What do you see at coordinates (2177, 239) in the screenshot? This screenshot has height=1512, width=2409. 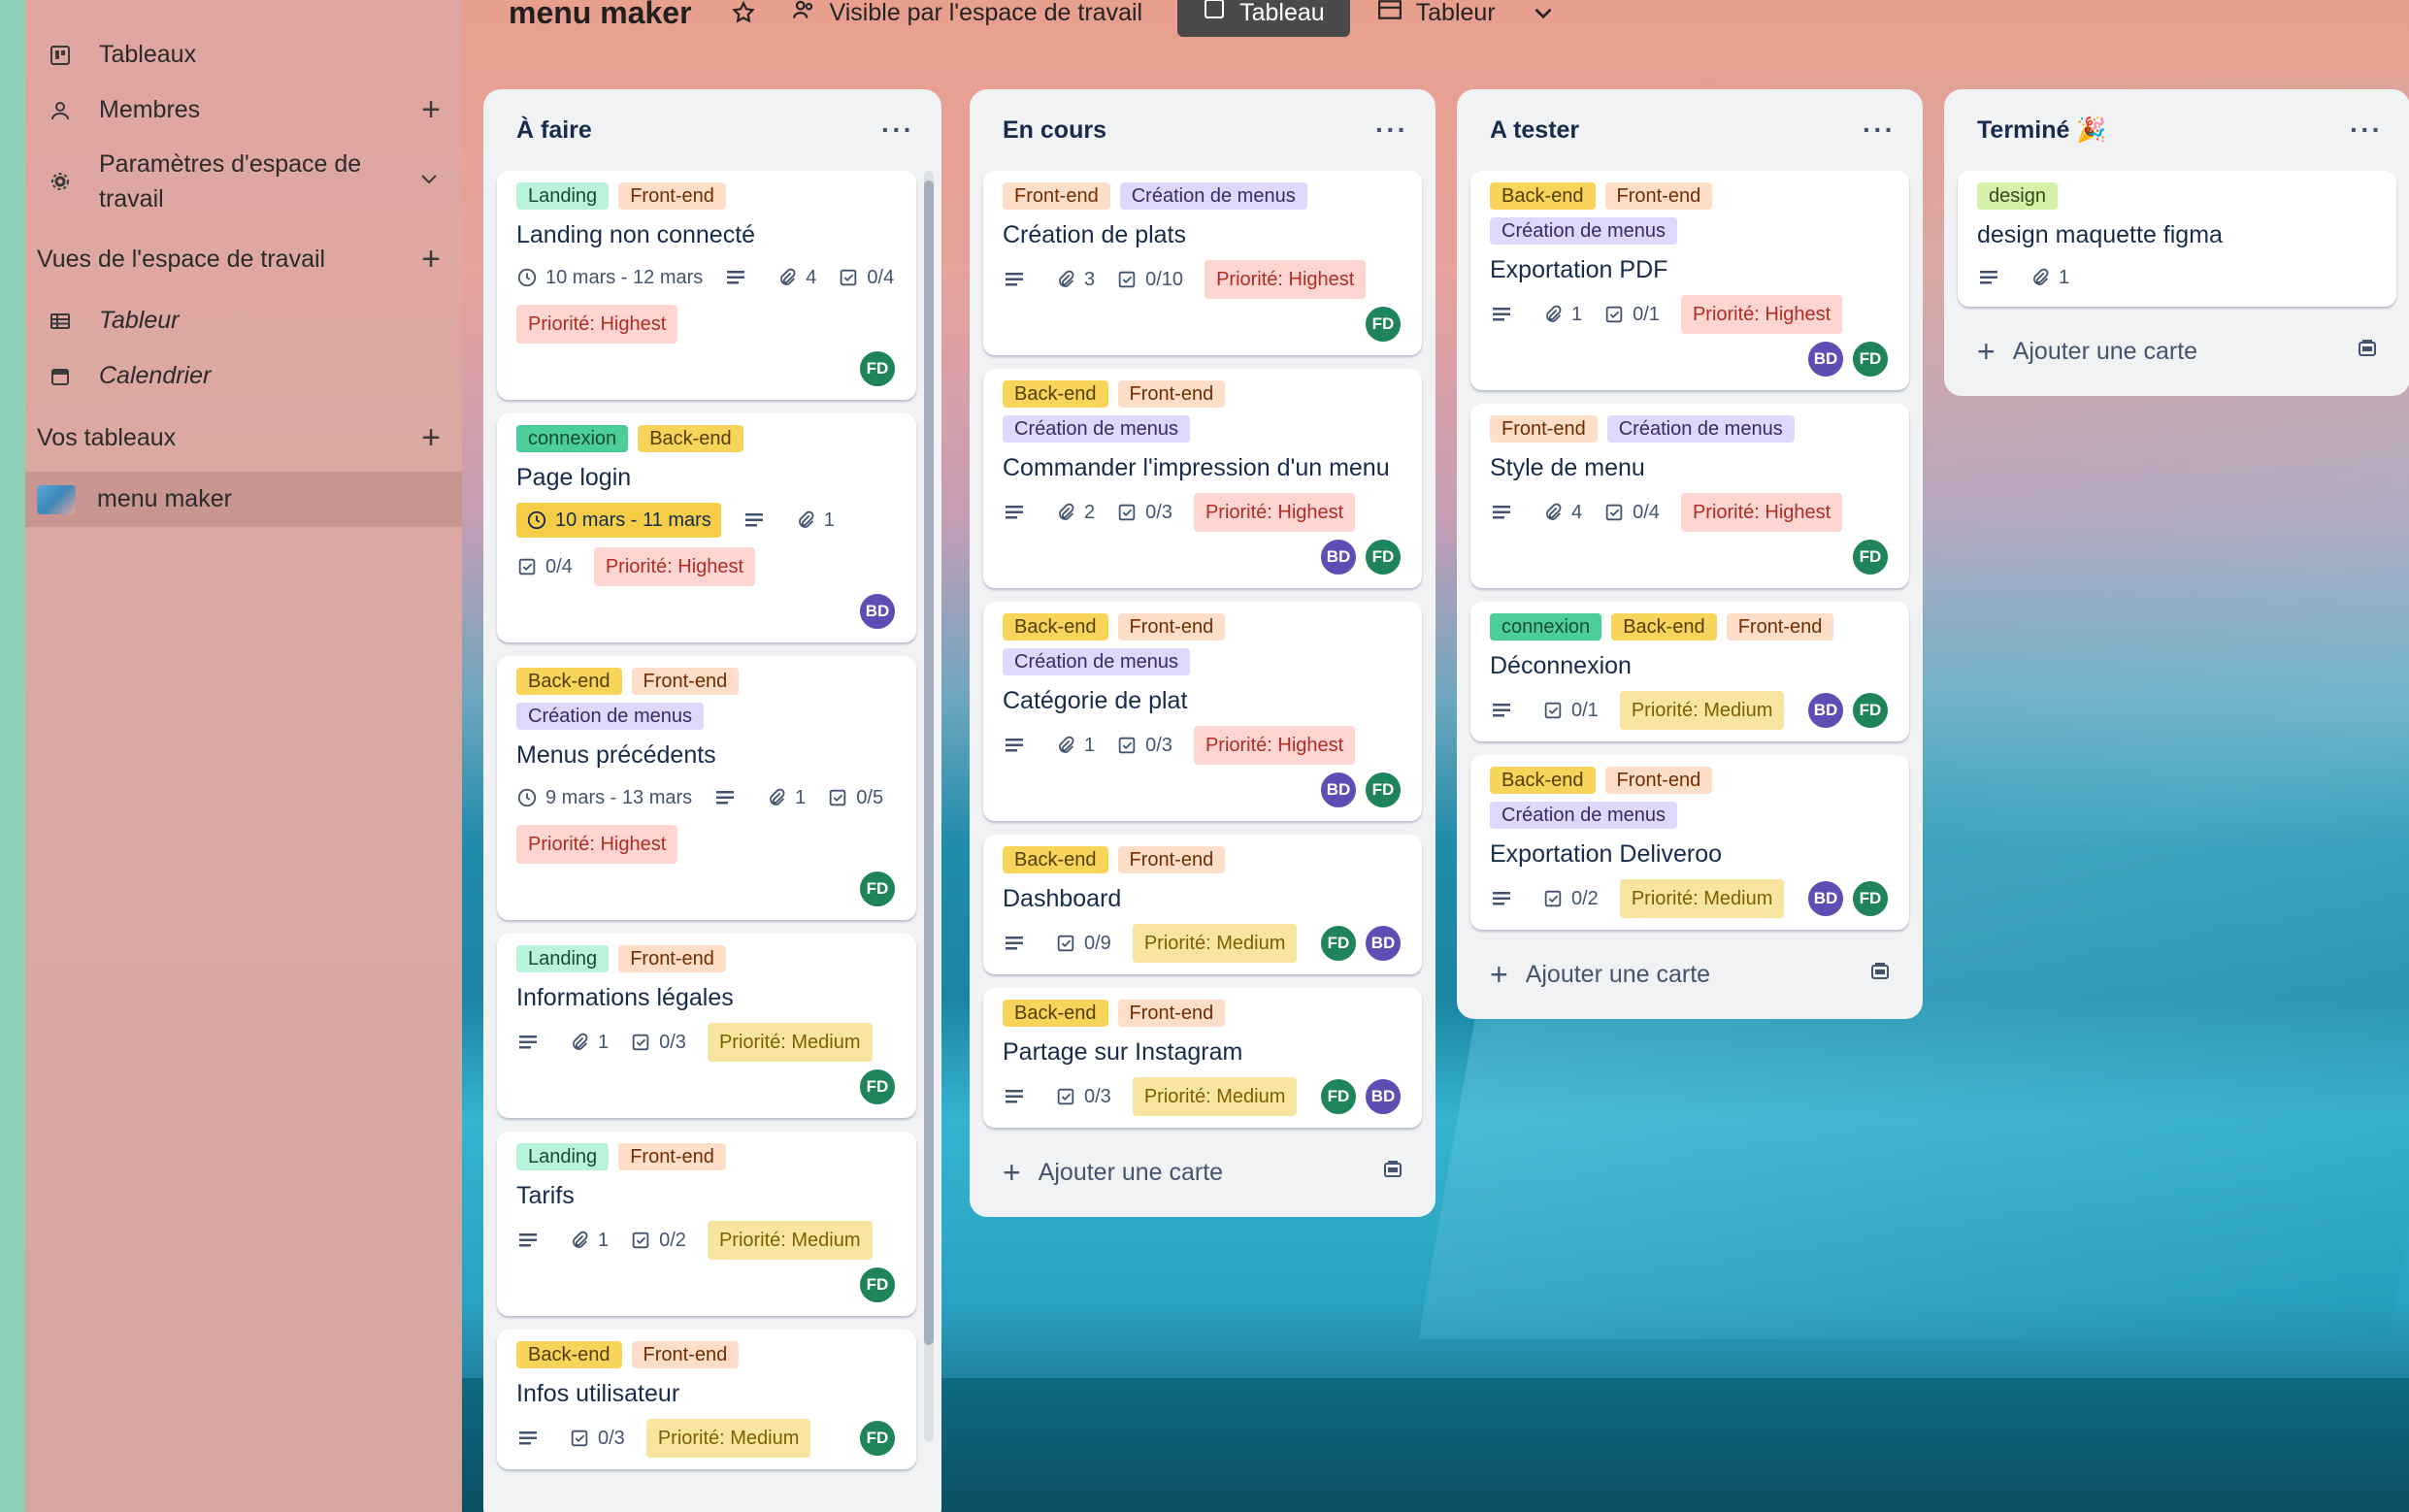 I see `card: design design maquette figma 1` at bounding box center [2177, 239].